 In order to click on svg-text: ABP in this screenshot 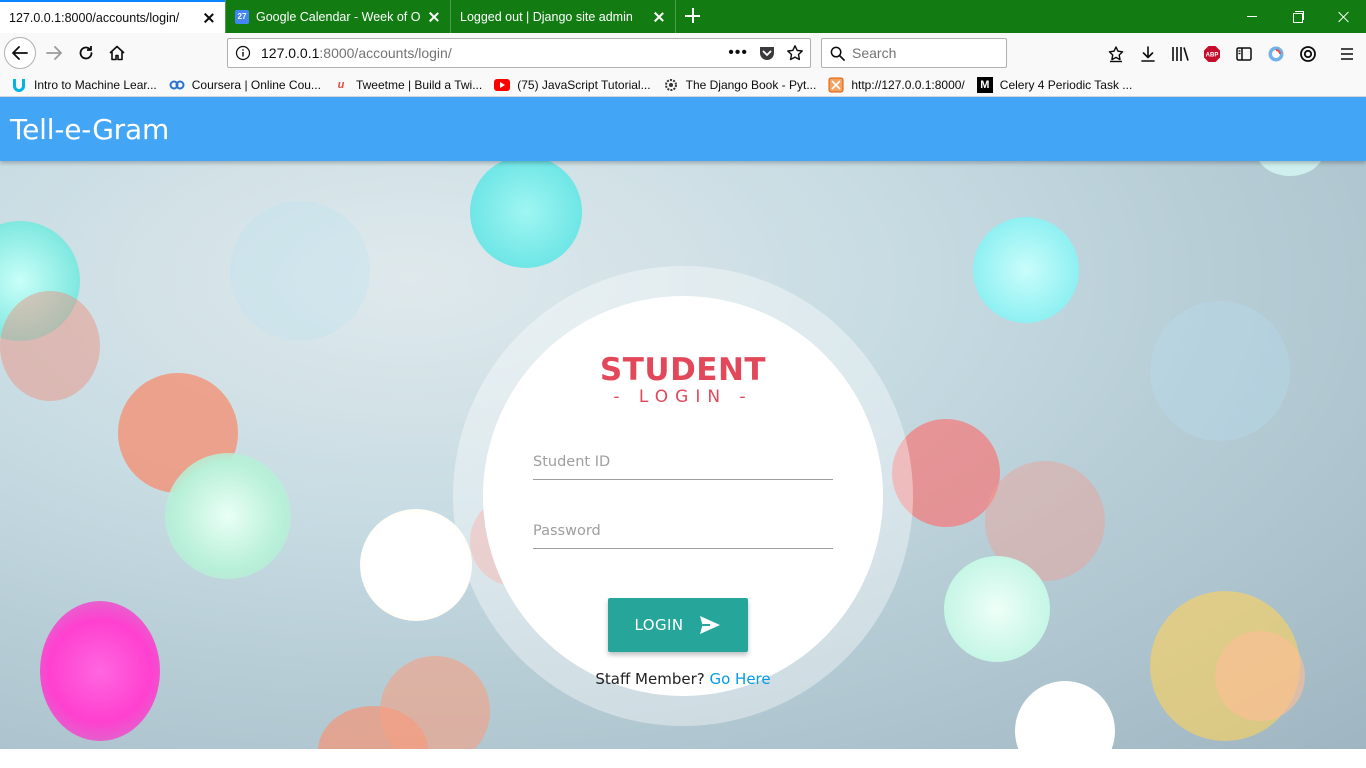, I will do `click(1212, 56)`.